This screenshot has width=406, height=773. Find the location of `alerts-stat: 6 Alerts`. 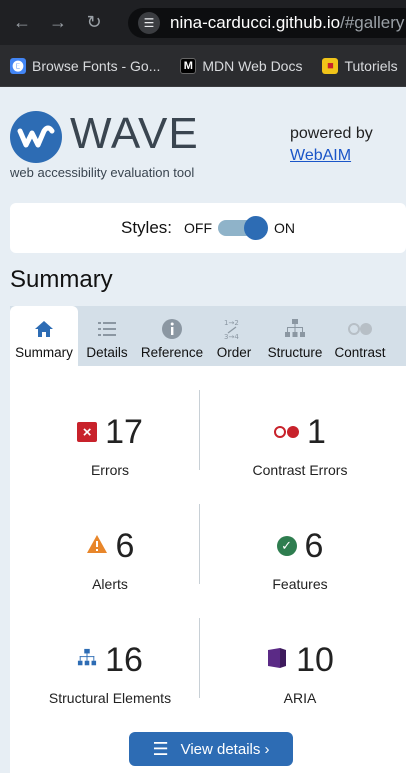

alerts-stat: 6 Alerts is located at coordinates (110, 559).